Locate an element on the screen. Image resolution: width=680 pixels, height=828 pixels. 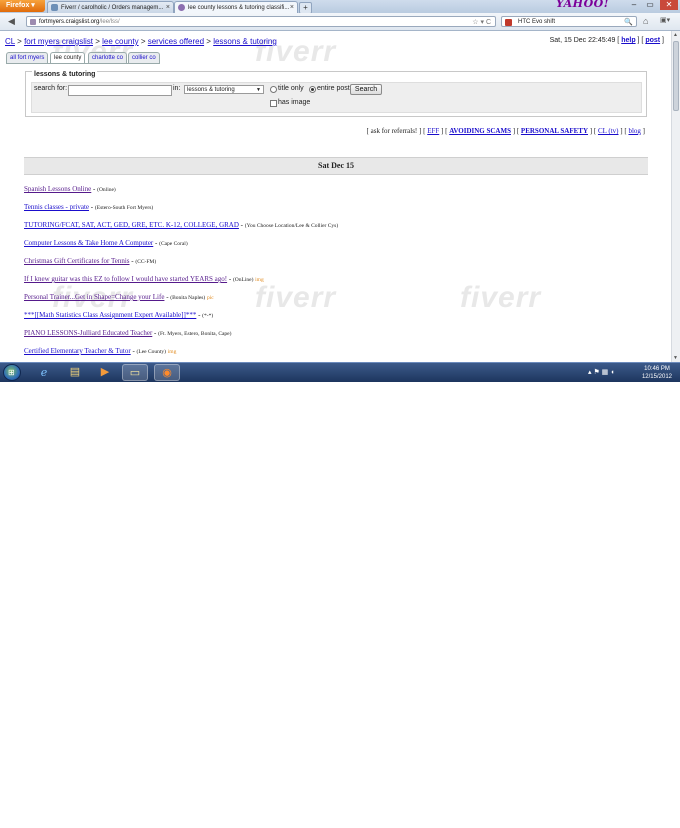
listing-title-link: Tennis classes - private is located at coordinates (56, 207).